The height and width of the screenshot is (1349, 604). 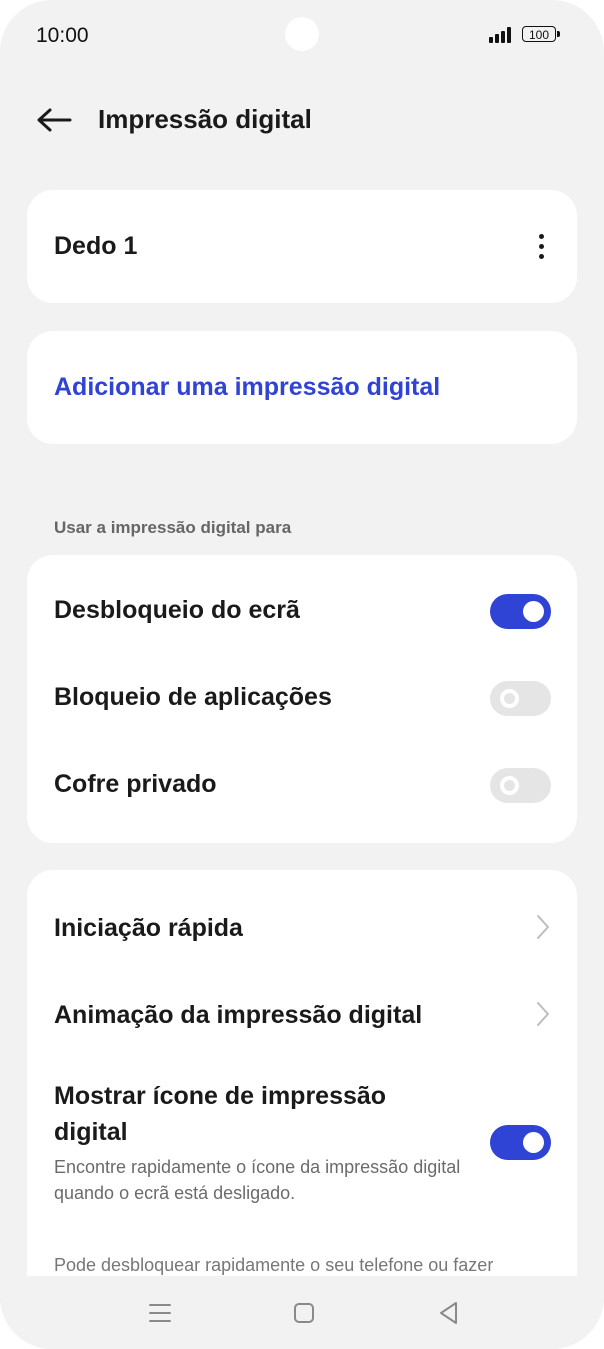 I want to click on battery-icon: 100, so click(x=541, y=34).